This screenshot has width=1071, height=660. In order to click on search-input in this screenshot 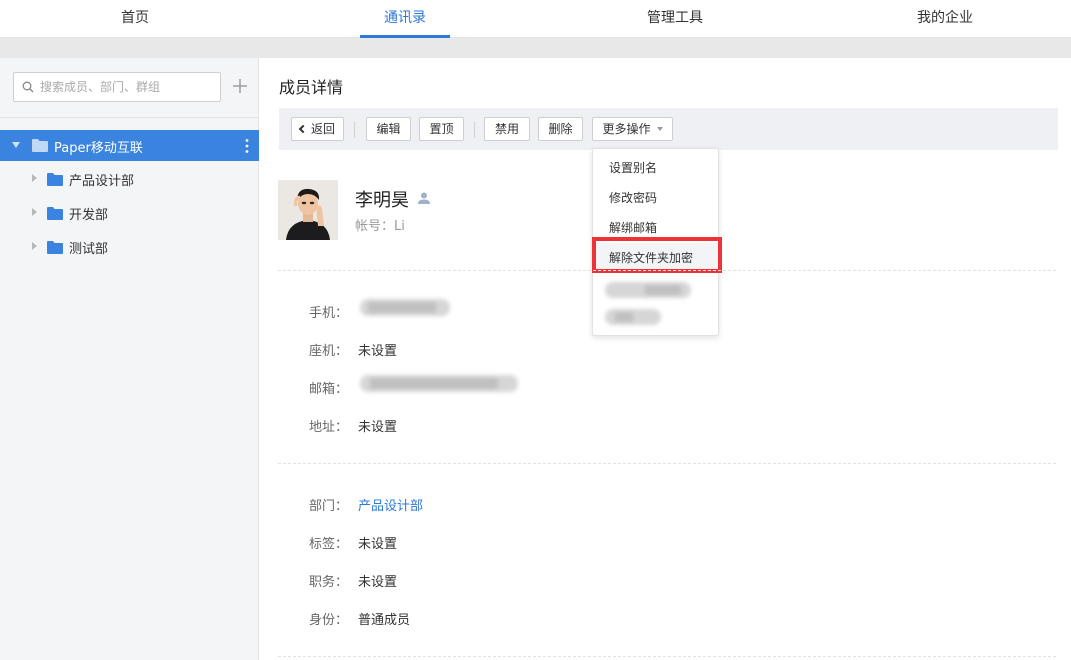, I will do `click(127, 87)`.